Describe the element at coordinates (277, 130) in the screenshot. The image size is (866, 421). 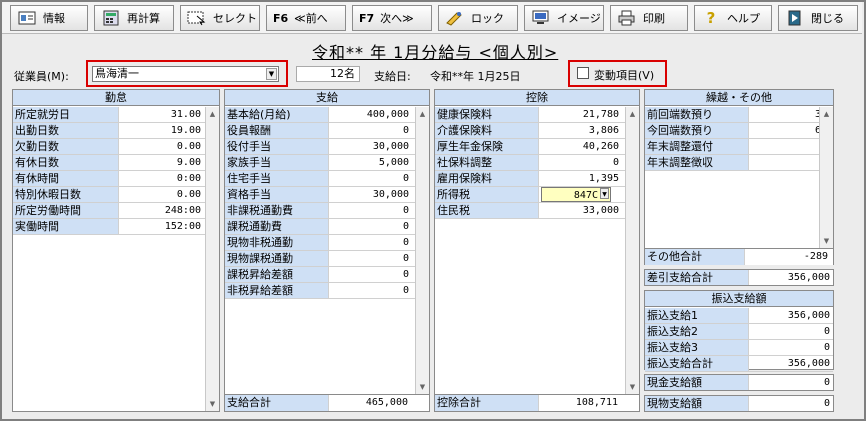
I see `shikyu-row-label: 役員報酬` at that location.